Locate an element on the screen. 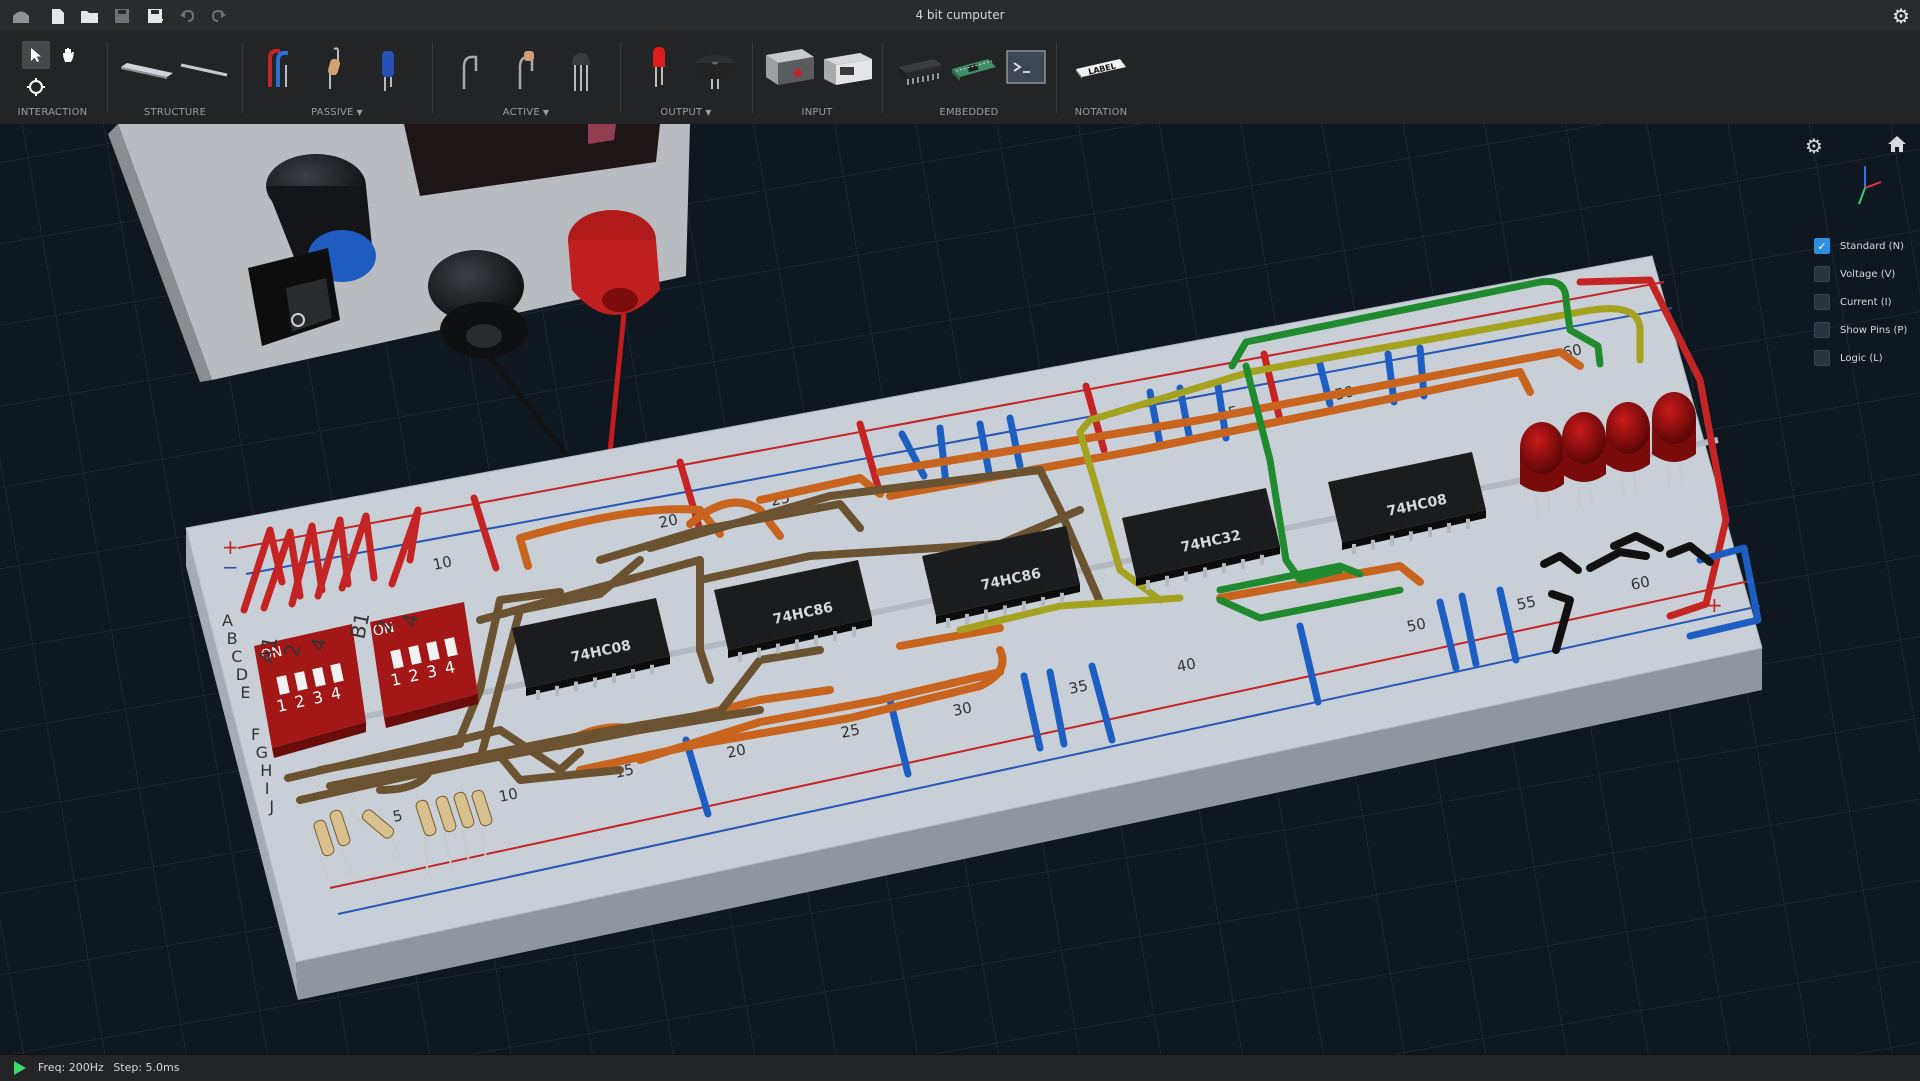  label-tool: LABEL is located at coordinates (1101, 68).